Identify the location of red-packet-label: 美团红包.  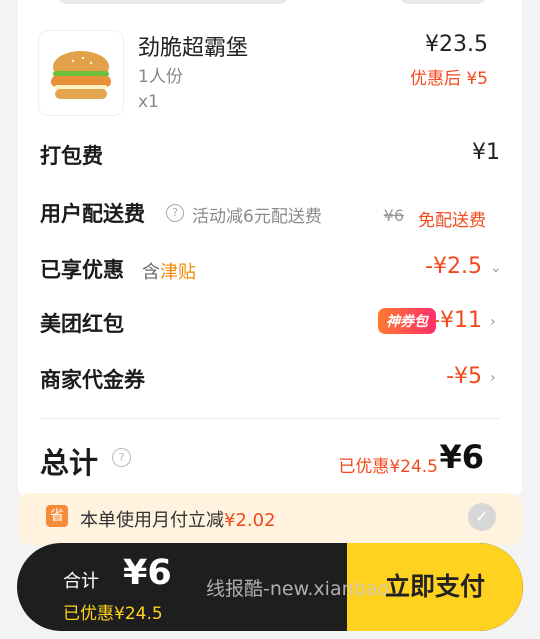
(82, 324).